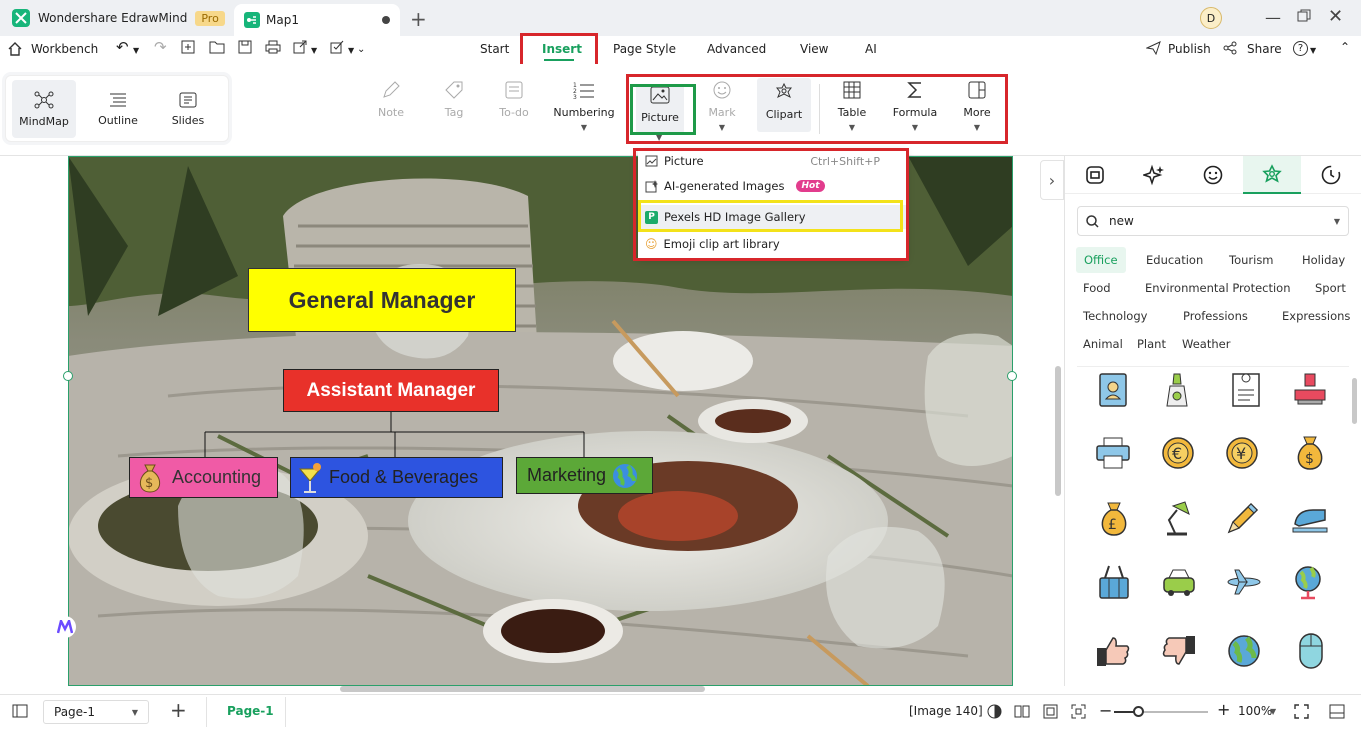  Describe the element at coordinates (1103, 344) in the screenshot. I see `category-animal: Animal` at that location.